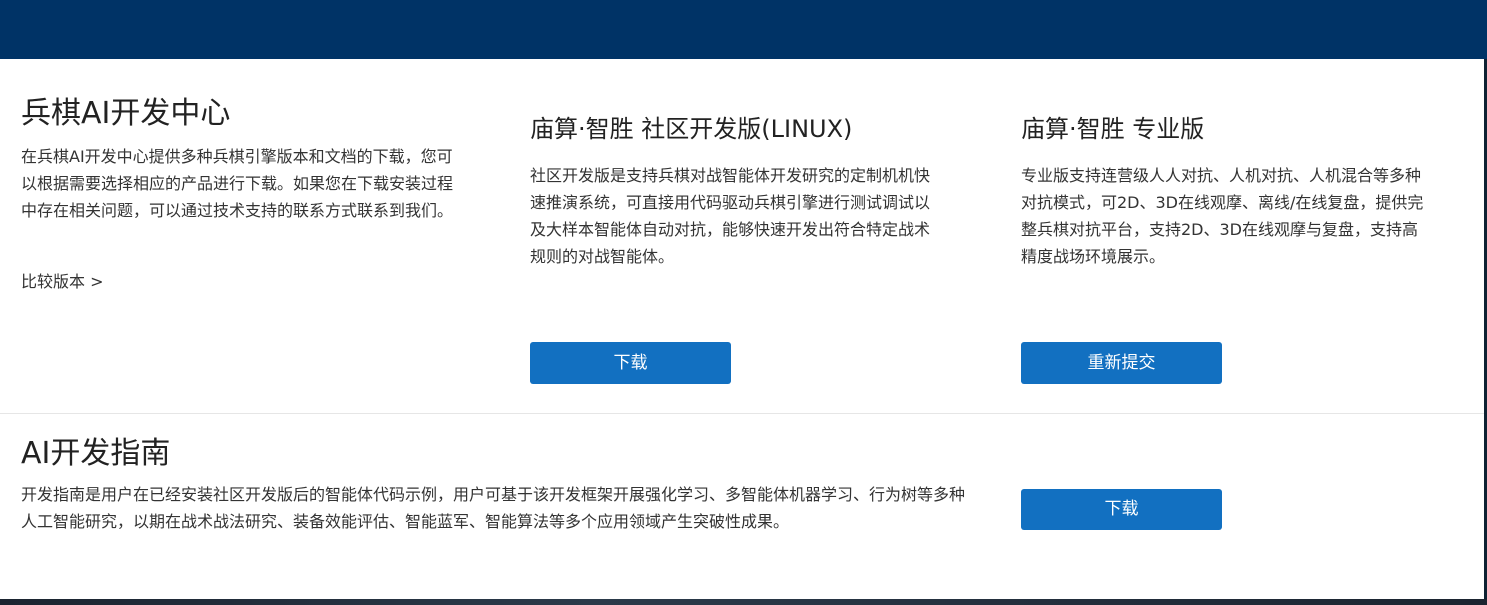 This screenshot has width=1487, height=605. What do you see at coordinates (96, 453) in the screenshot?
I see `dev-guide-title: AI开发指南` at bounding box center [96, 453].